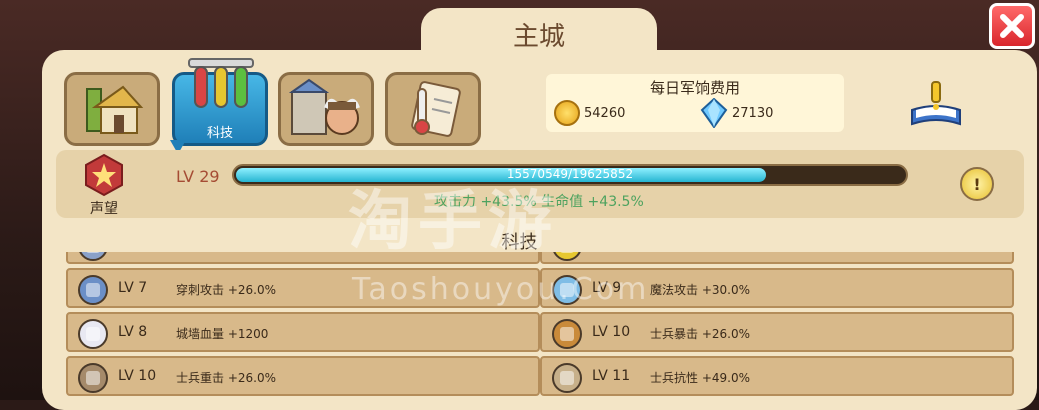  I want to click on page-title: 主城, so click(539, 34).